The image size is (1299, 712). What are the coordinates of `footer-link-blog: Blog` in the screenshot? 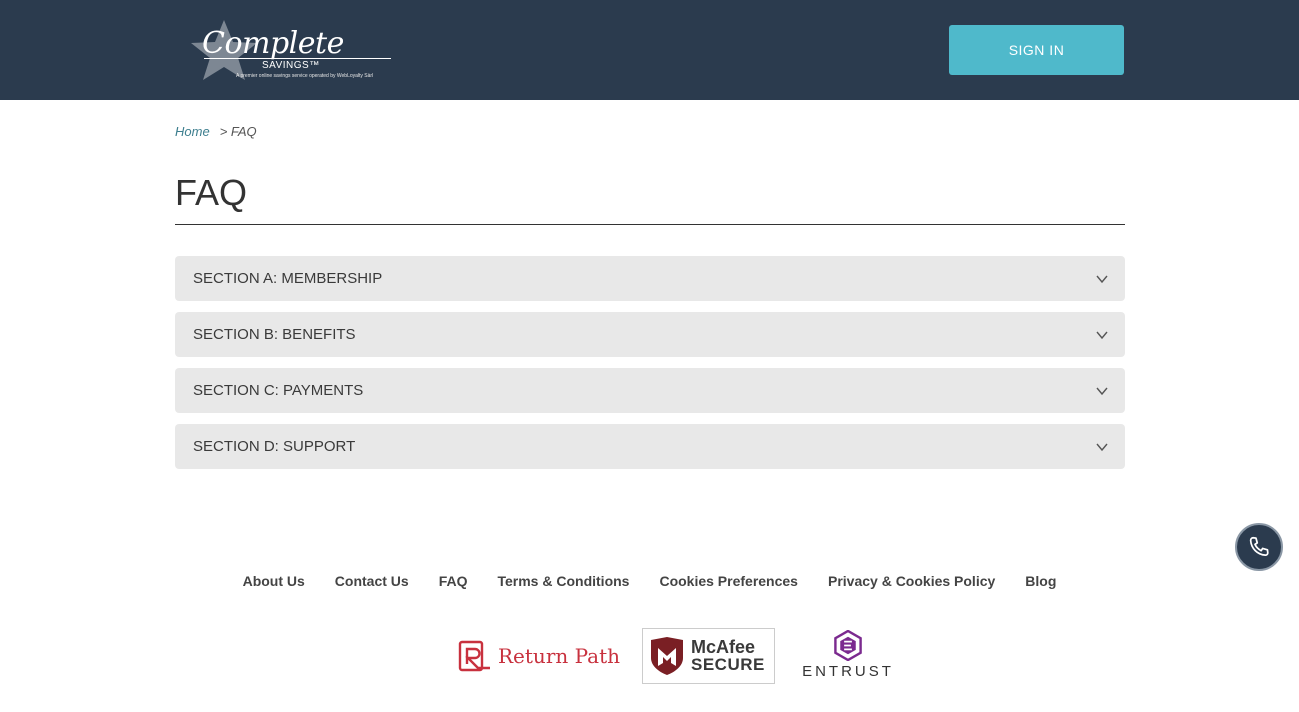 It's located at (1040, 581).